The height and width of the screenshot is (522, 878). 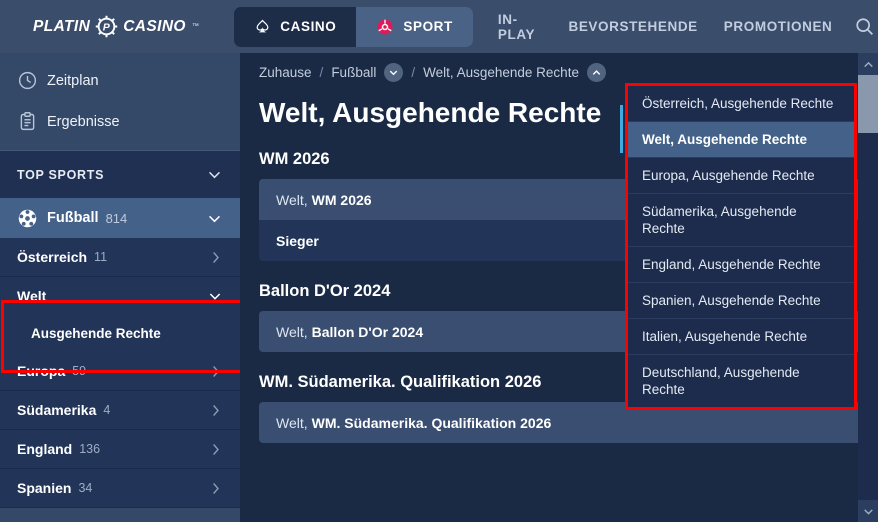 What do you see at coordinates (32, 218) in the screenshot?
I see `football-ball-icon` at bounding box center [32, 218].